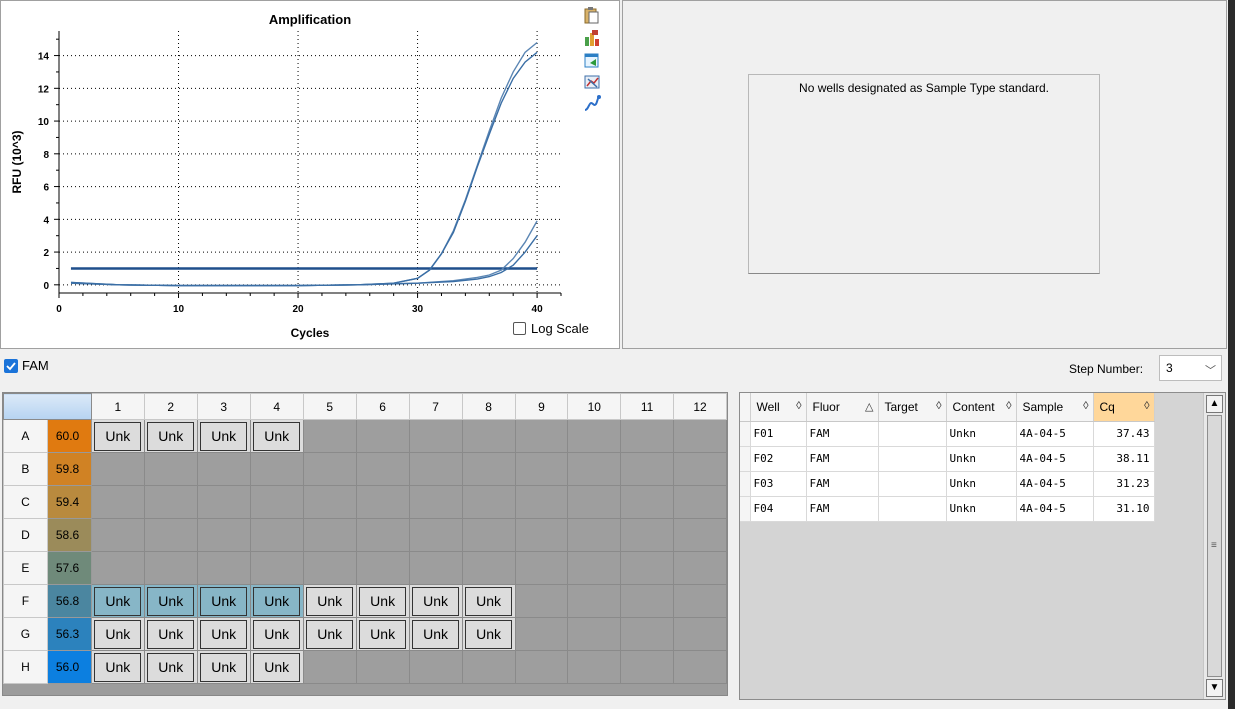  I want to click on log-scale-box, so click(519, 328).